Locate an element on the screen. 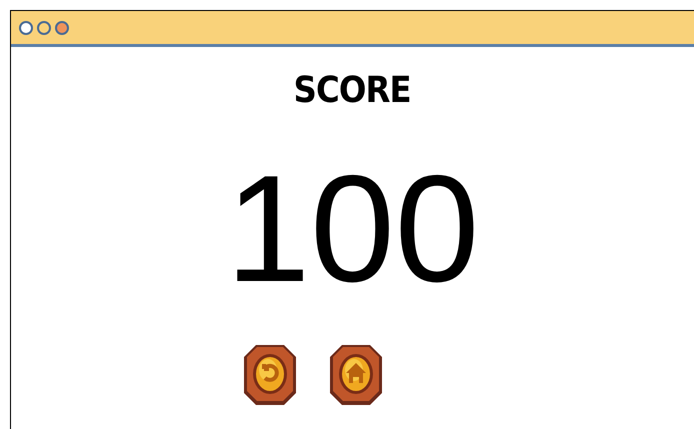 The image size is (694, 429). restart-button is located at coordinates (270, 375).